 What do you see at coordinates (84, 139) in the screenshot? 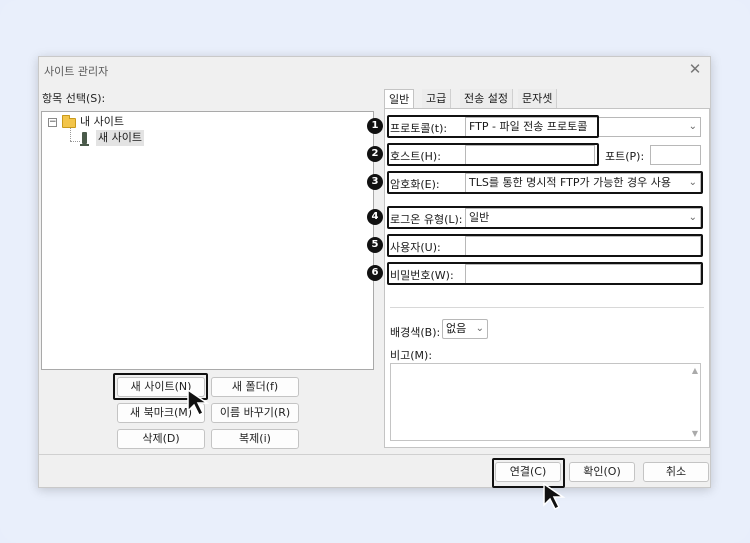
I see `computer-icon` at bounding box center [84, 139].